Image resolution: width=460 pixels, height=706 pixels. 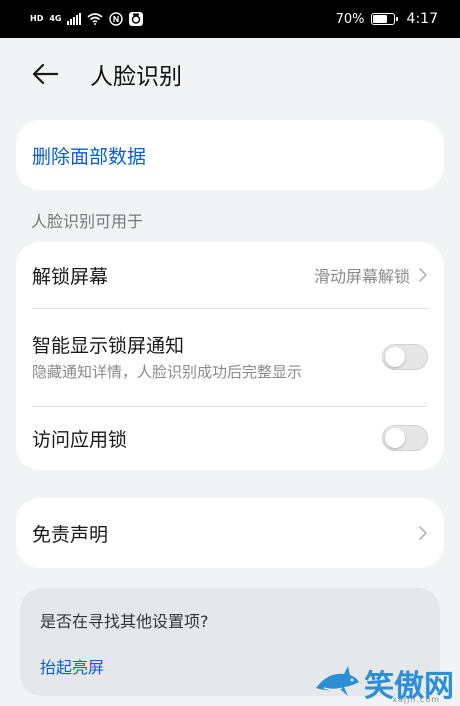 What do you see at coordinates (87, 221) in the screenshot?
I see `section-label: 人脸识别可用于` at bounding box center [87, 221].